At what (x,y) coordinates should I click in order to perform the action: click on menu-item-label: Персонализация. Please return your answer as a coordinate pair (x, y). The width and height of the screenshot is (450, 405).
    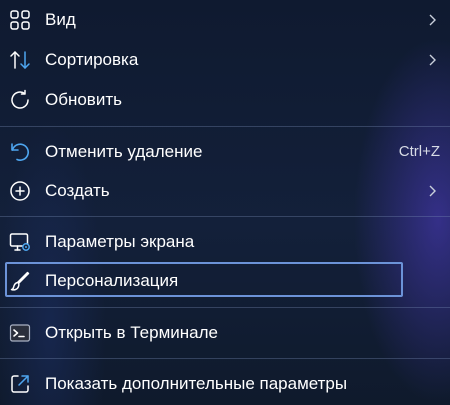
    Looking at the image, I should click on (112, 280).